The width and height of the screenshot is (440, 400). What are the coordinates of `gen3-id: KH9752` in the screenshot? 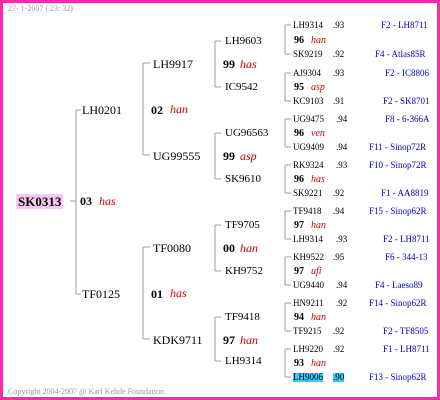 It's located at (244, 271).